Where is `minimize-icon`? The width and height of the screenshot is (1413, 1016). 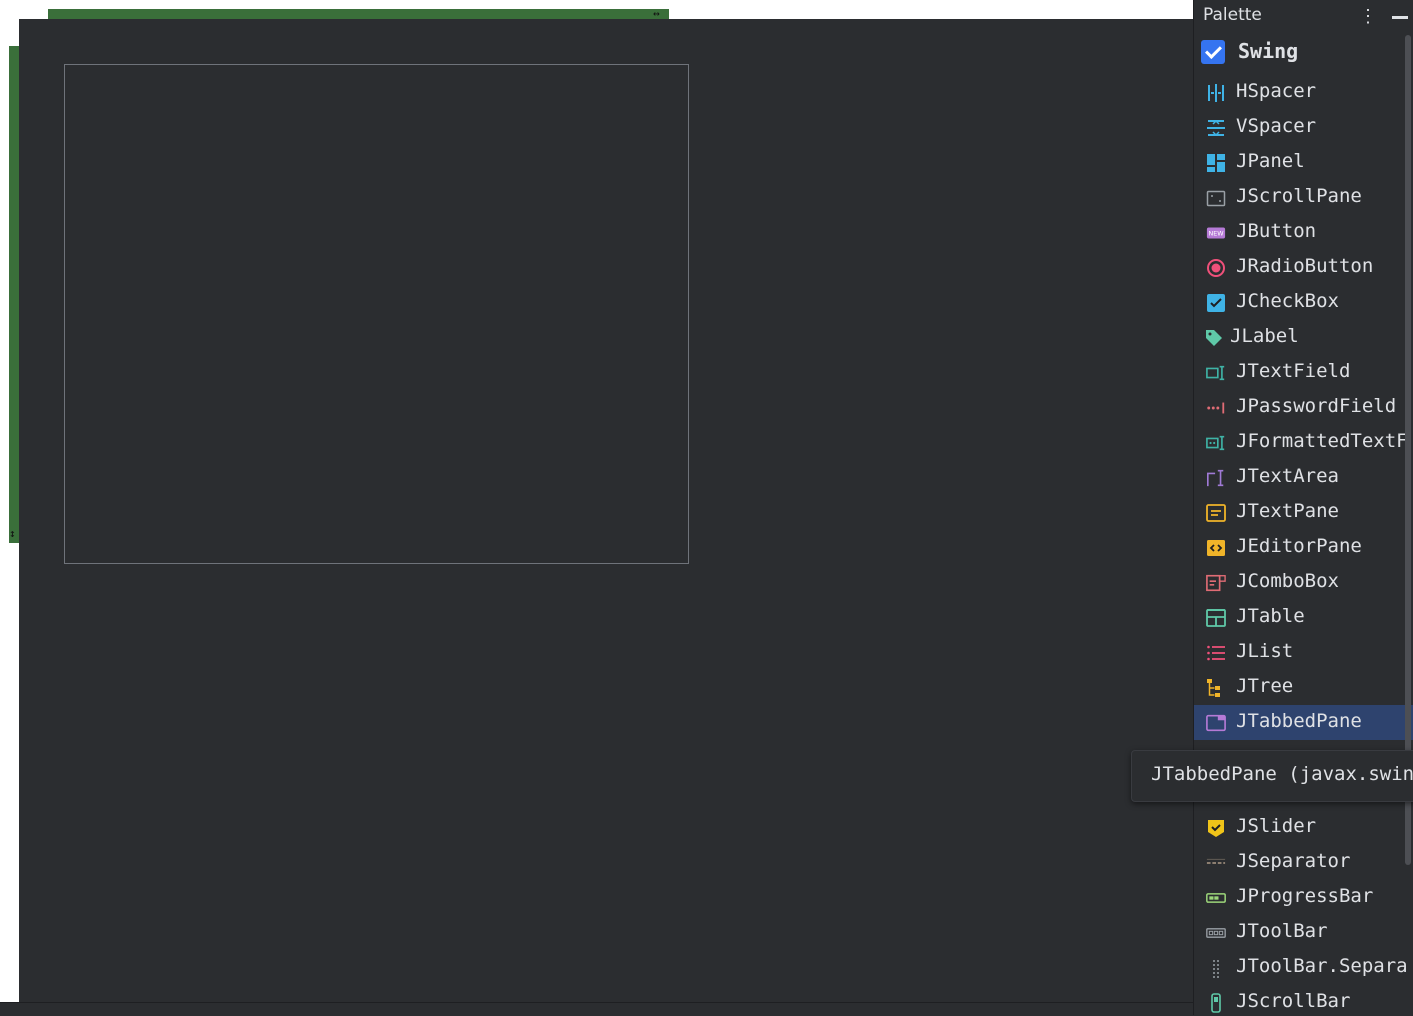 minimize-icon is located at coordinates (1400, 17).